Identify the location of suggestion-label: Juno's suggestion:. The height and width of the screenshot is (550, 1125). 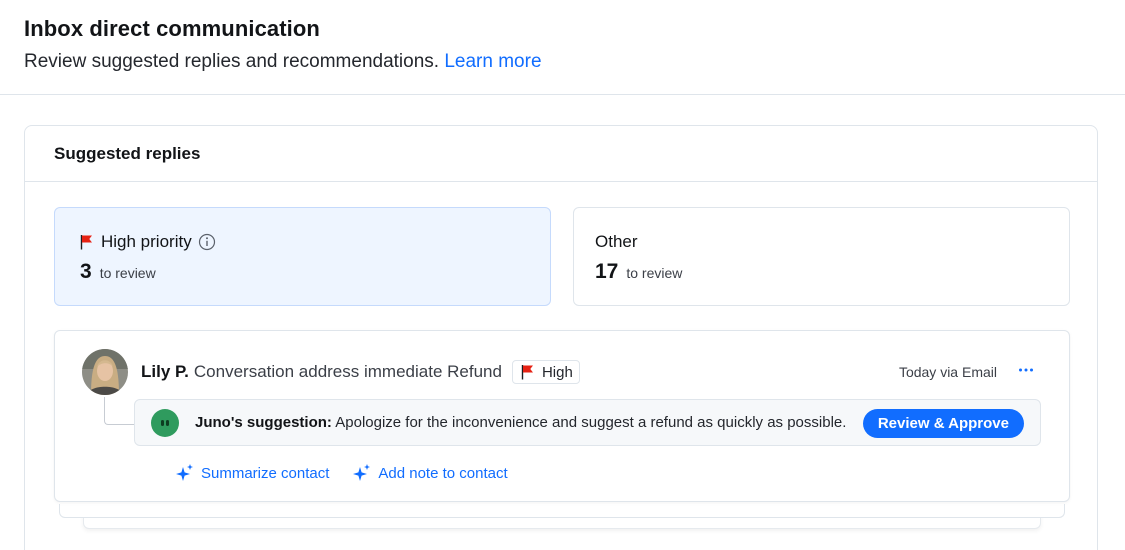
(263, 422).